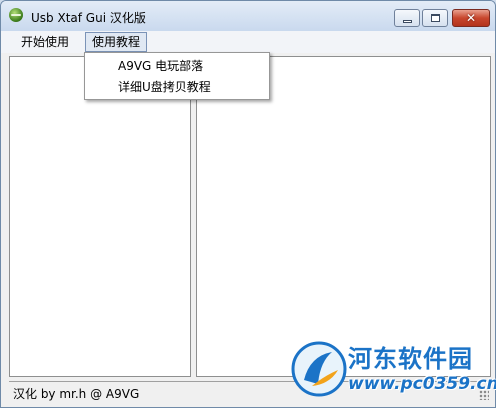 The height and width of the screenshot is (408, 496). I want to click on minimize-icon, so click(407, 21).